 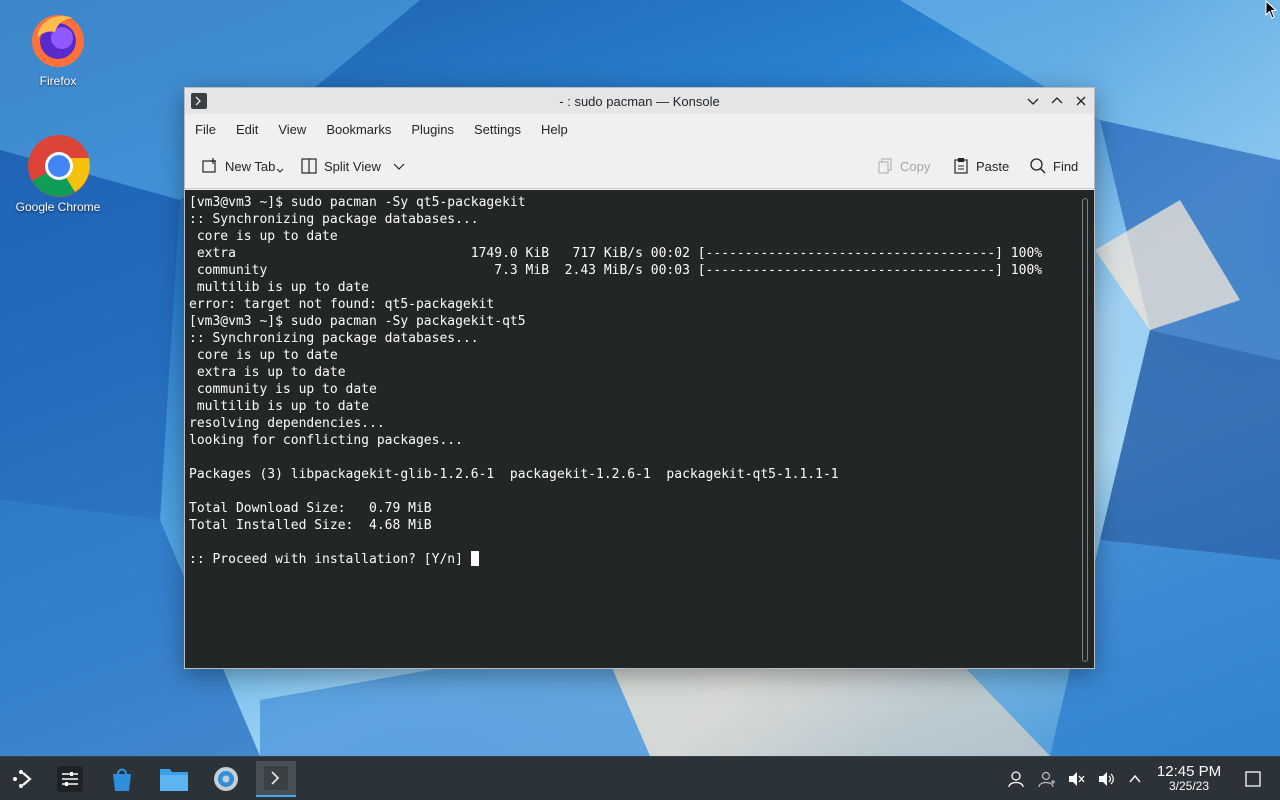 I want to click on pager-button, so click(x=70, y=779).